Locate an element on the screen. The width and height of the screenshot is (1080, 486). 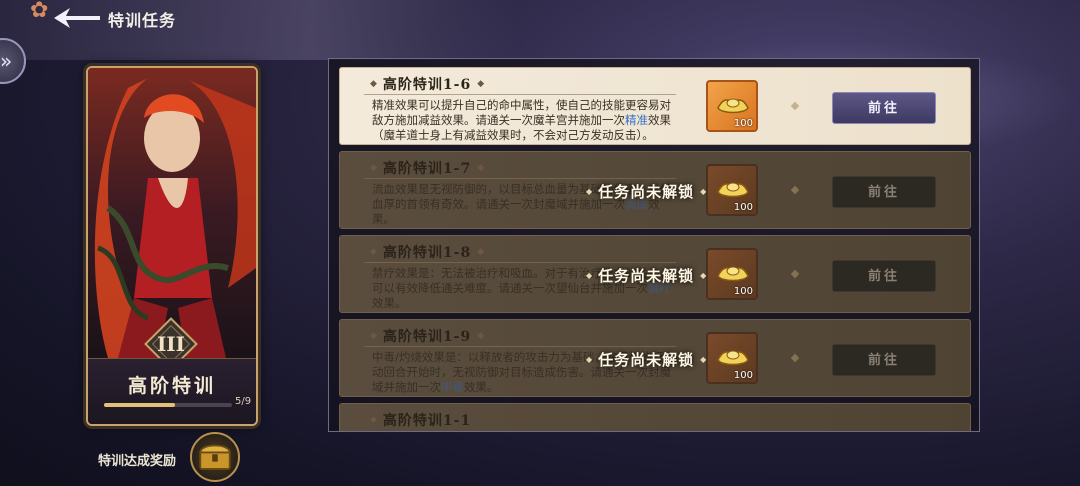
task-title: 高阶特训1-9 is located at coordinates (427, 337).